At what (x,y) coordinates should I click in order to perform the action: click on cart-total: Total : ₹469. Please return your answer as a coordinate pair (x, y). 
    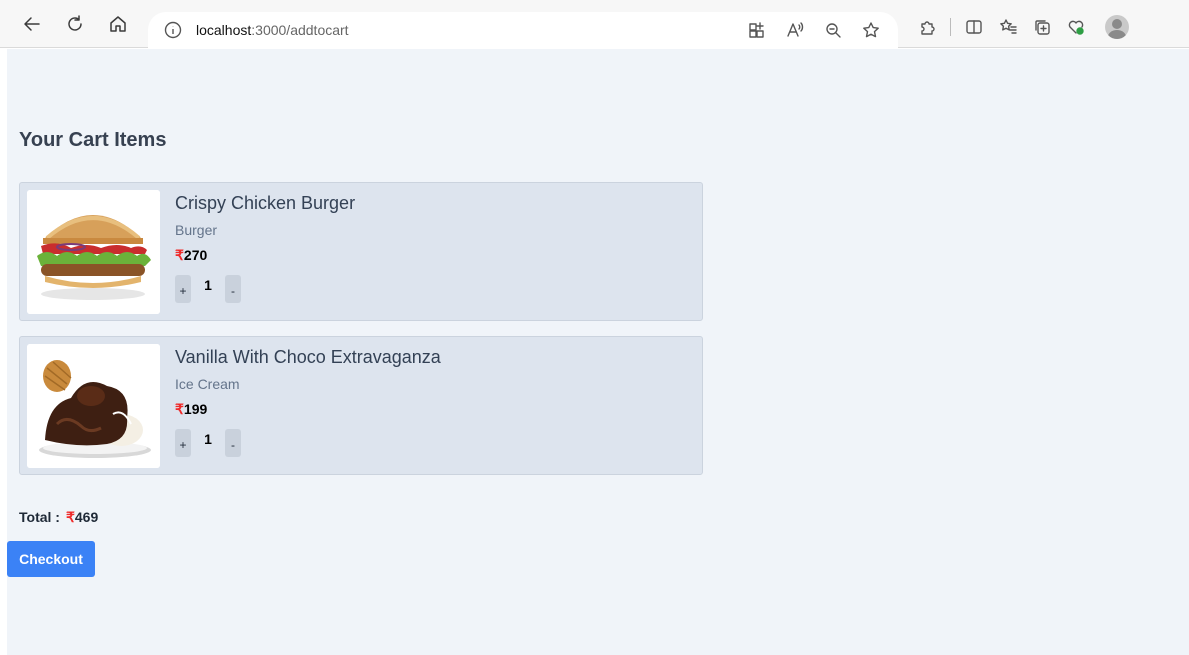
    Looking at the image, I should click on (58, 517).